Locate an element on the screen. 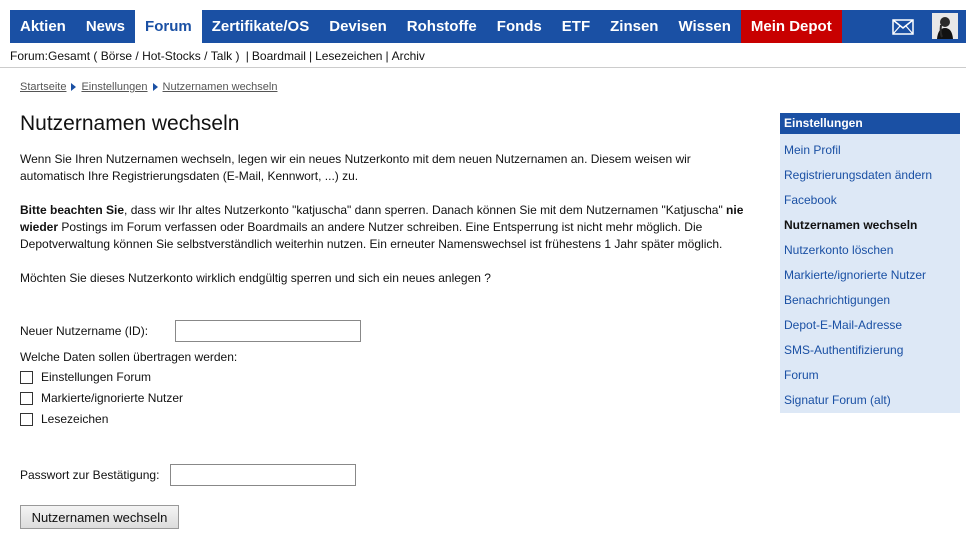  sidebar-item-benachrichtigungen: Benachrichtigungen is located at coordinates (870, 300).